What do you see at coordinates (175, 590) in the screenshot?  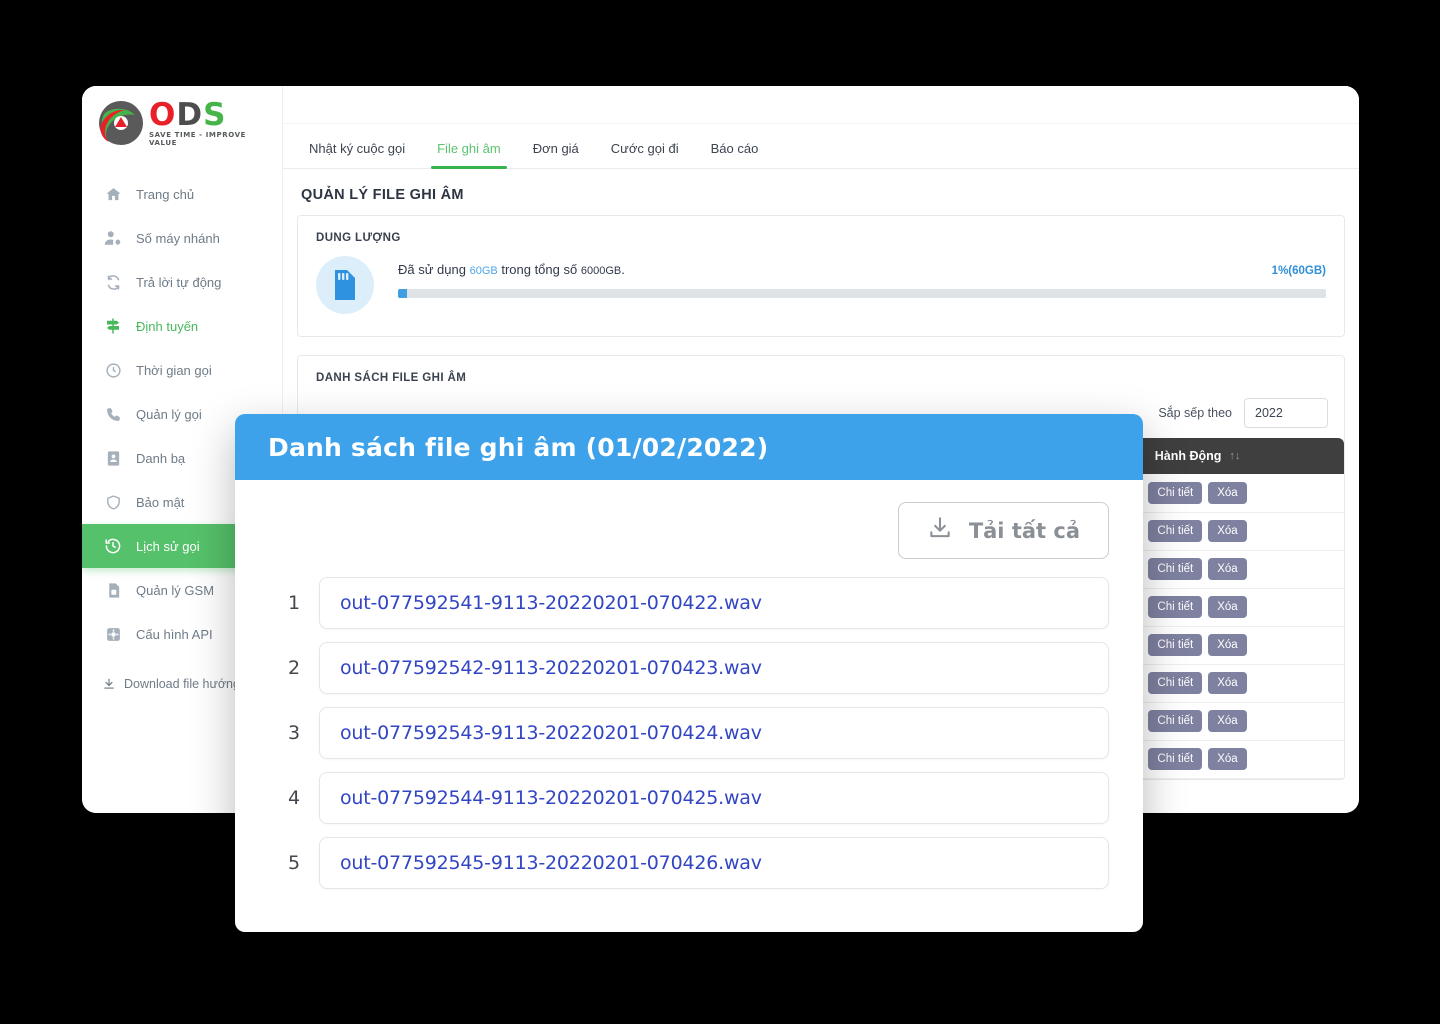 I see `sidebar-item-label: Quản lý GSM` at bounding box center [175, 590].